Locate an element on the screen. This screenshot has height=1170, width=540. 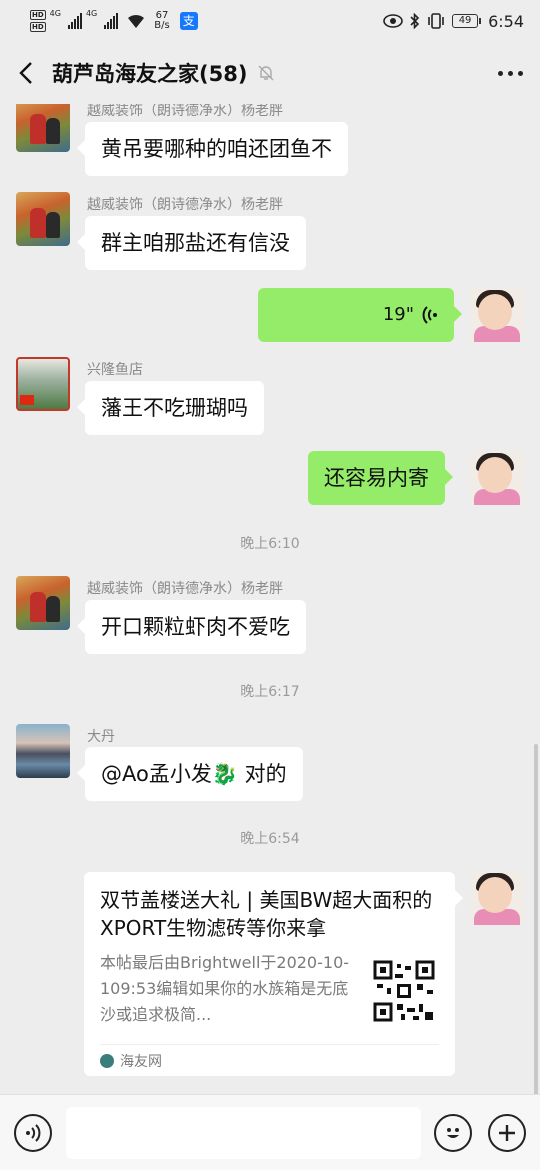
plus-icon is located at coordinates (507, 1133).